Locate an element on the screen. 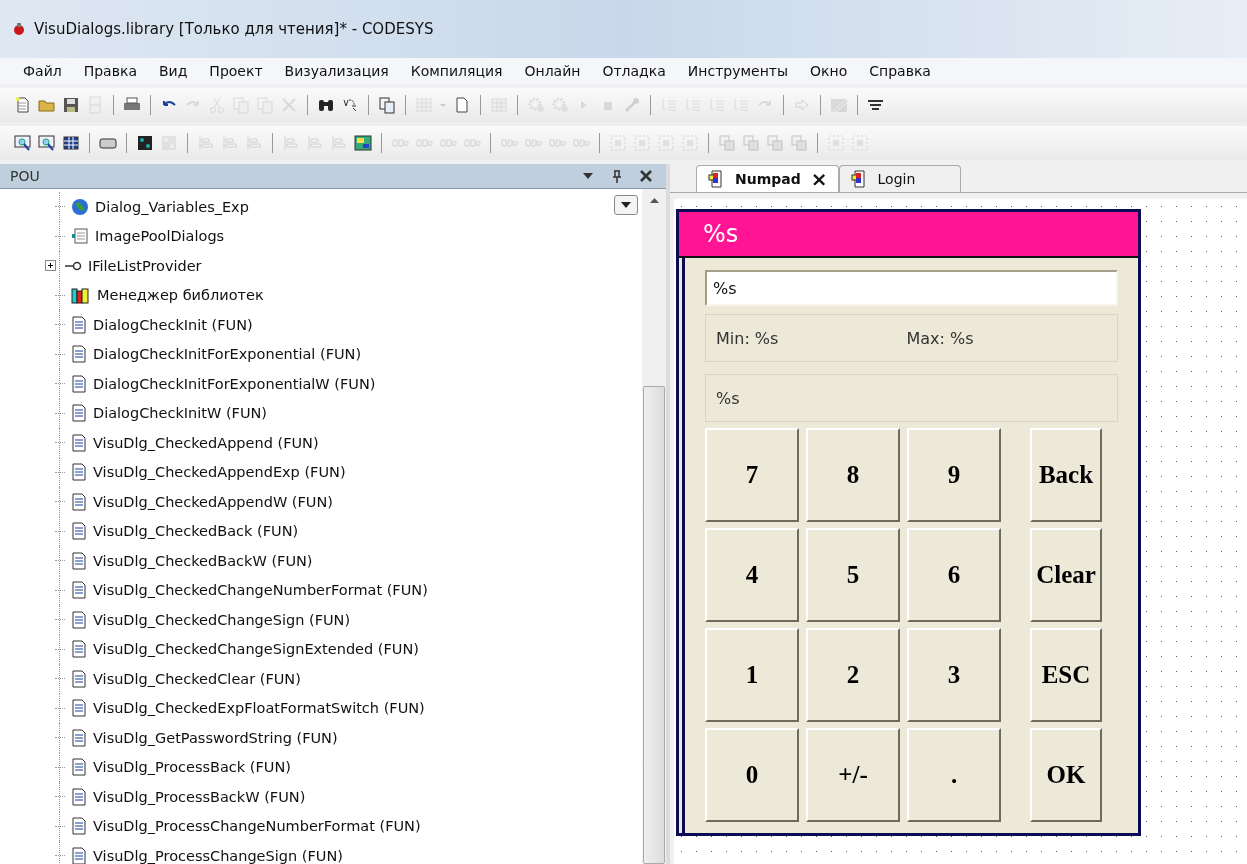  tree-item: Менеджер библиотек is located at coordinates (180, 295).